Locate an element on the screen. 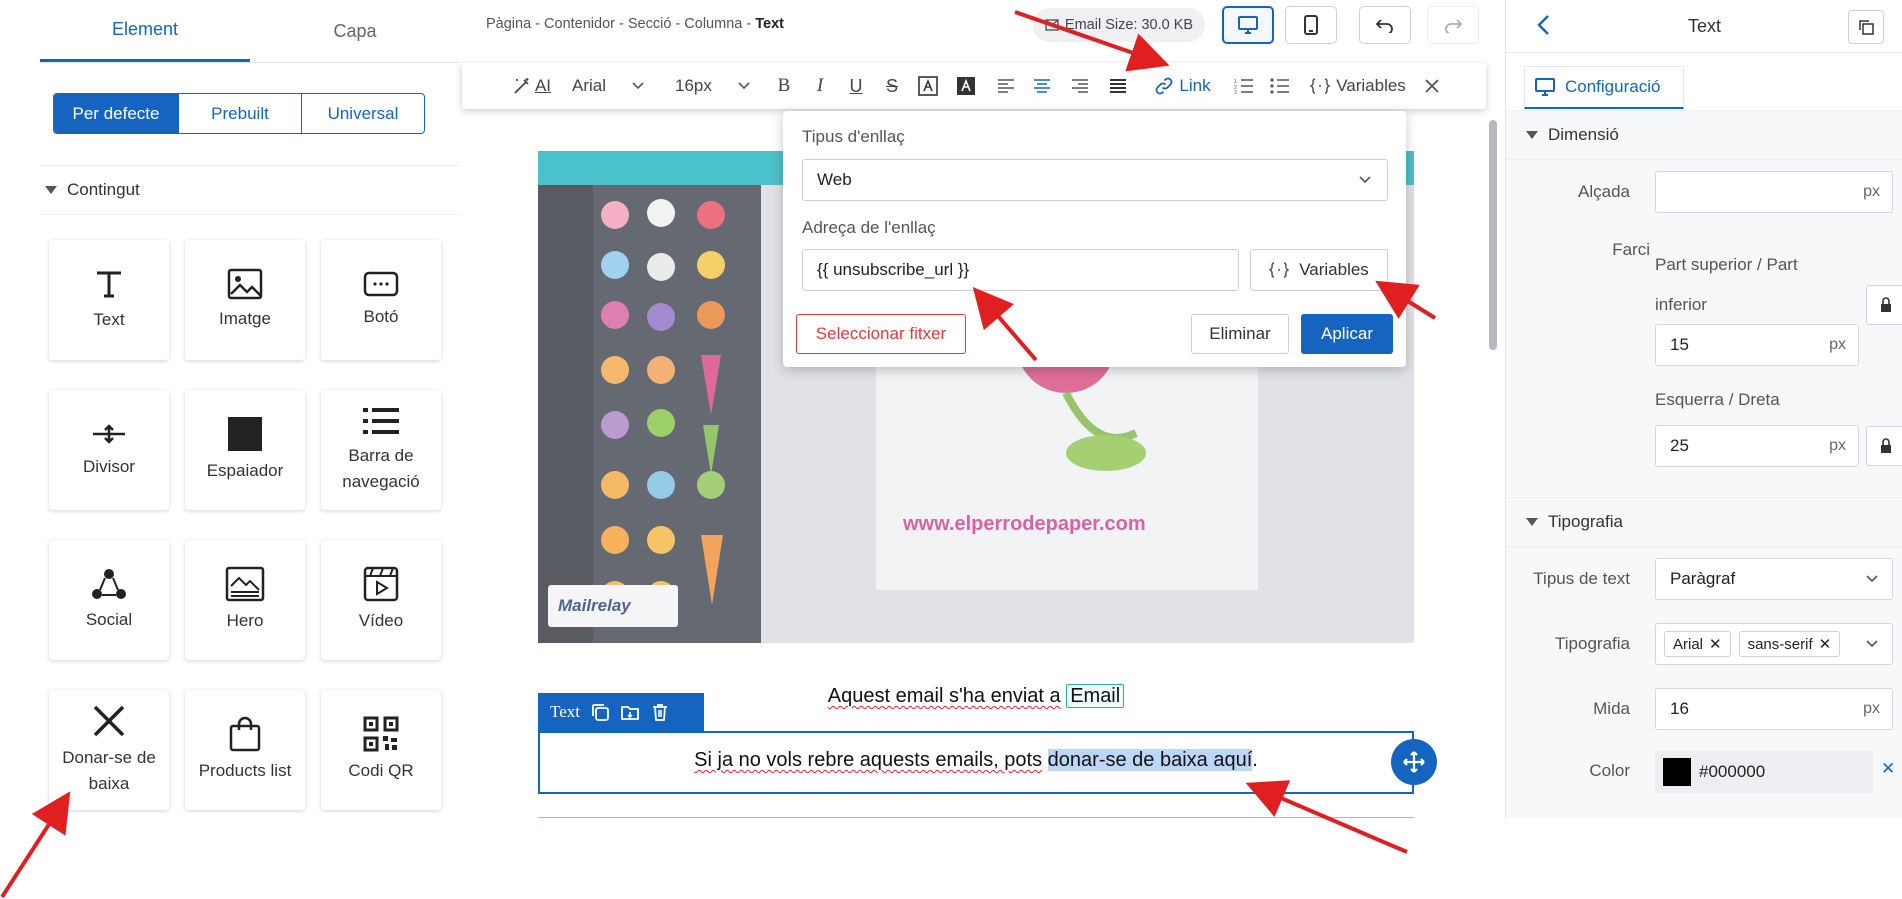 The height and width of the screenshot is (899, 1902). clear-color-icon: ✕ is located at coordinates (1888, 769).